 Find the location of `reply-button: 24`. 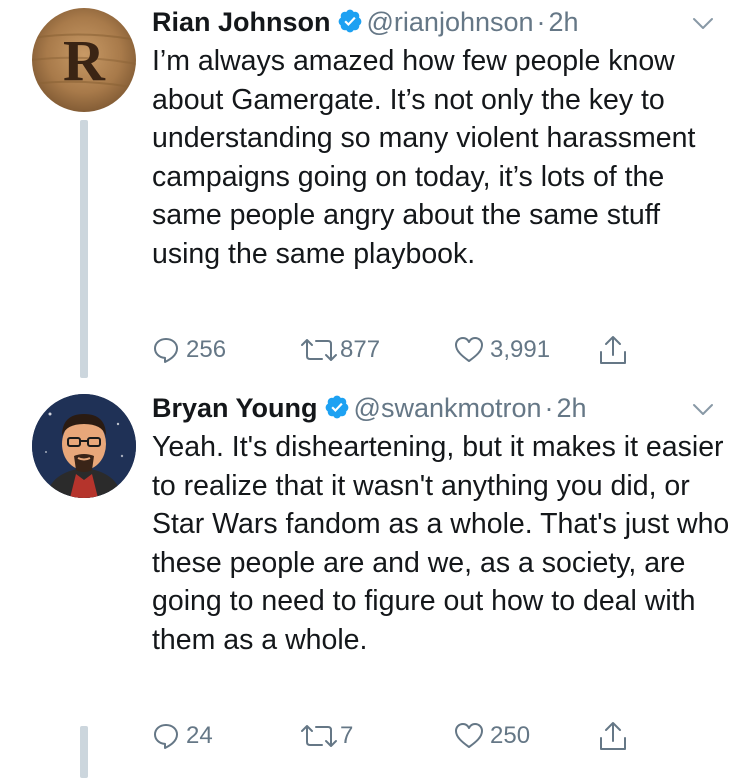

reply-button: 24 is located at coordinates (182, 736).